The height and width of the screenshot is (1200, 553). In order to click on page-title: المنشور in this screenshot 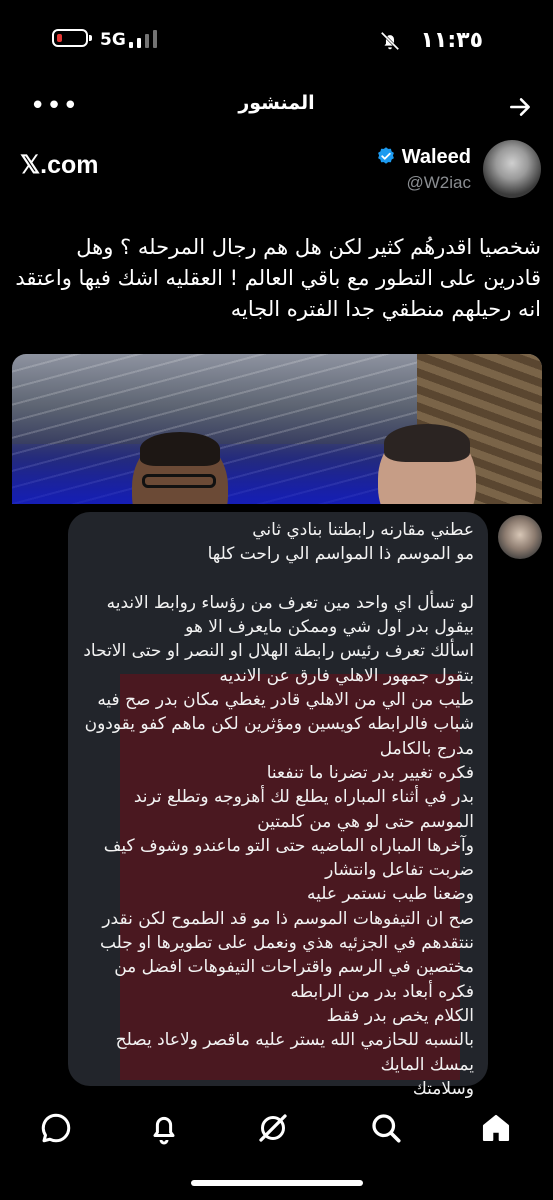, I will do `click(276, 103)`.